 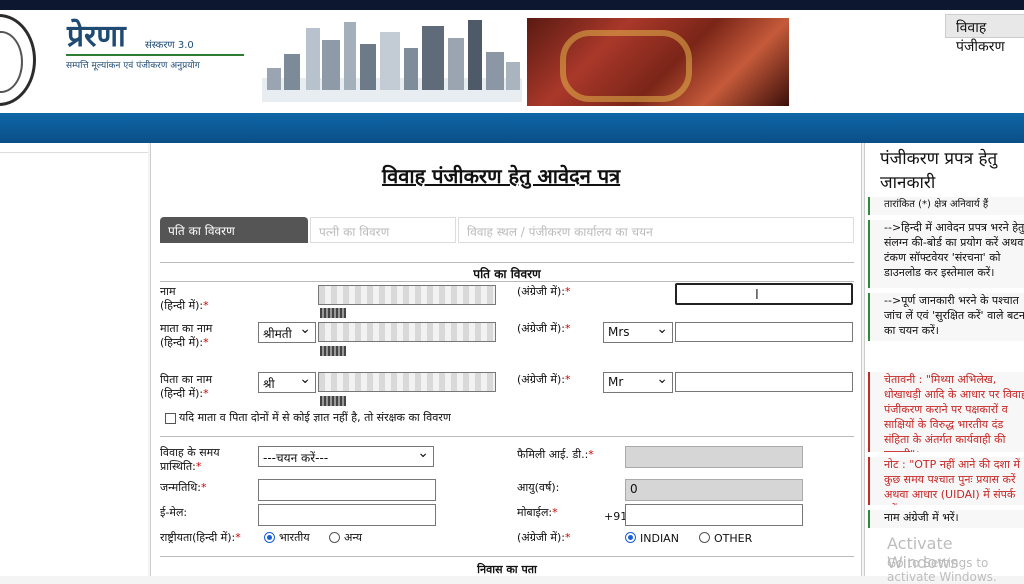 What do you see at coordinates (634, 489) in the screenshot?
I see `age-value: 0` at bounding box center [634, 489].